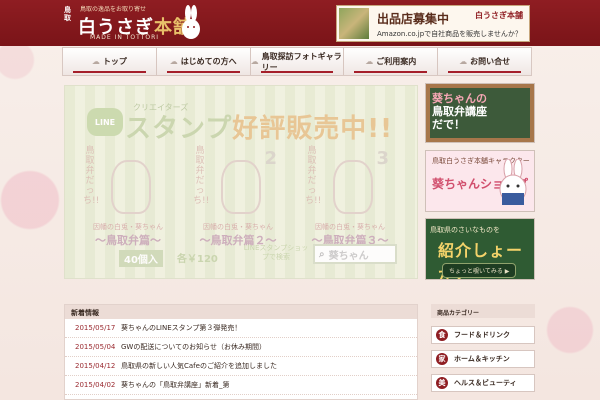 The image size is (600, 400). What do you see at coordinates (191, 22) in the screenshot?
I see `rabbit-icon` at bounding box center [191, 22].